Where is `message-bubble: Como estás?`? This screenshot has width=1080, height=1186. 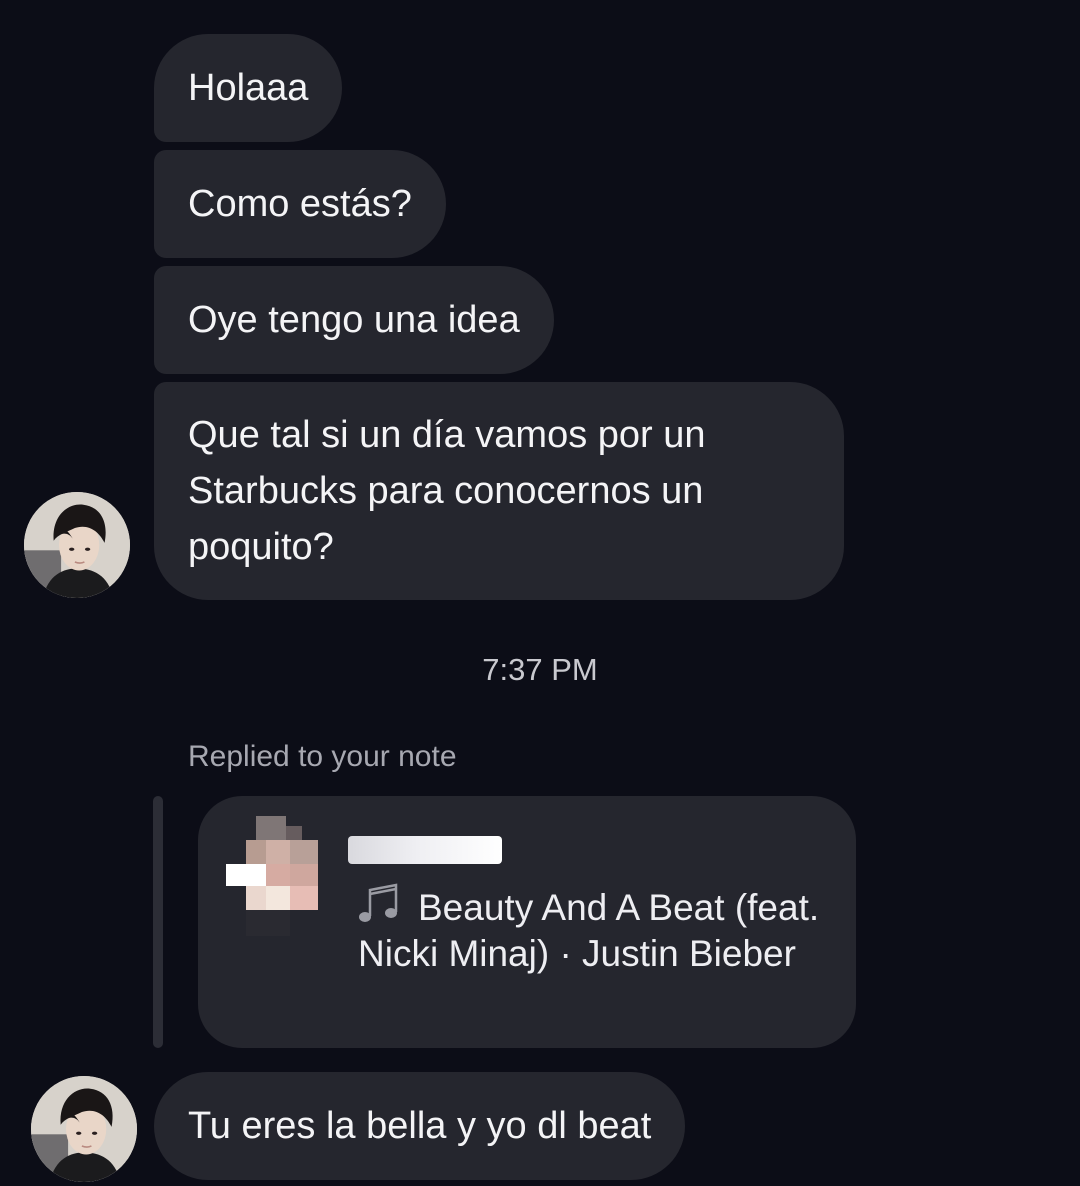
message-bubble: Como estás? is located at coordinates (300, 204).